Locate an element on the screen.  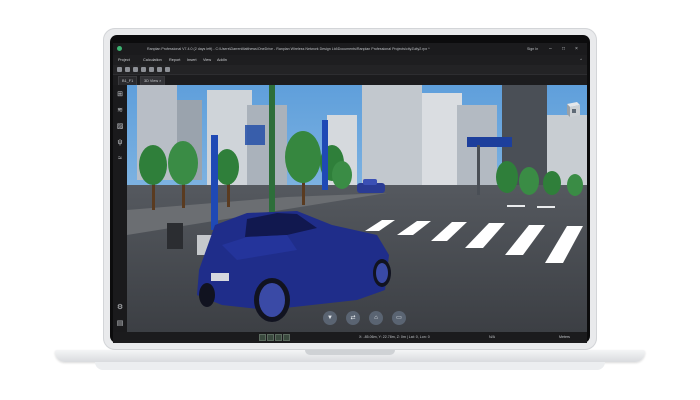
close-tab-icon: × is located at coordinates (160, 81).